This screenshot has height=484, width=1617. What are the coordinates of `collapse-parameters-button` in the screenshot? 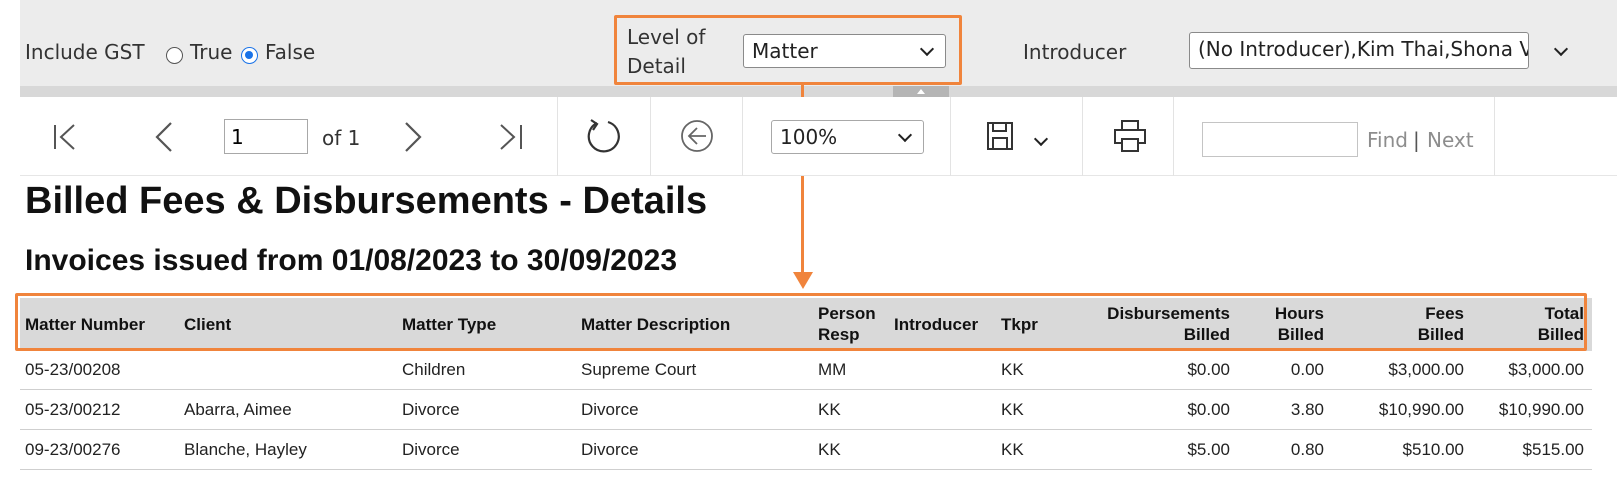 It's located at (921, 91).